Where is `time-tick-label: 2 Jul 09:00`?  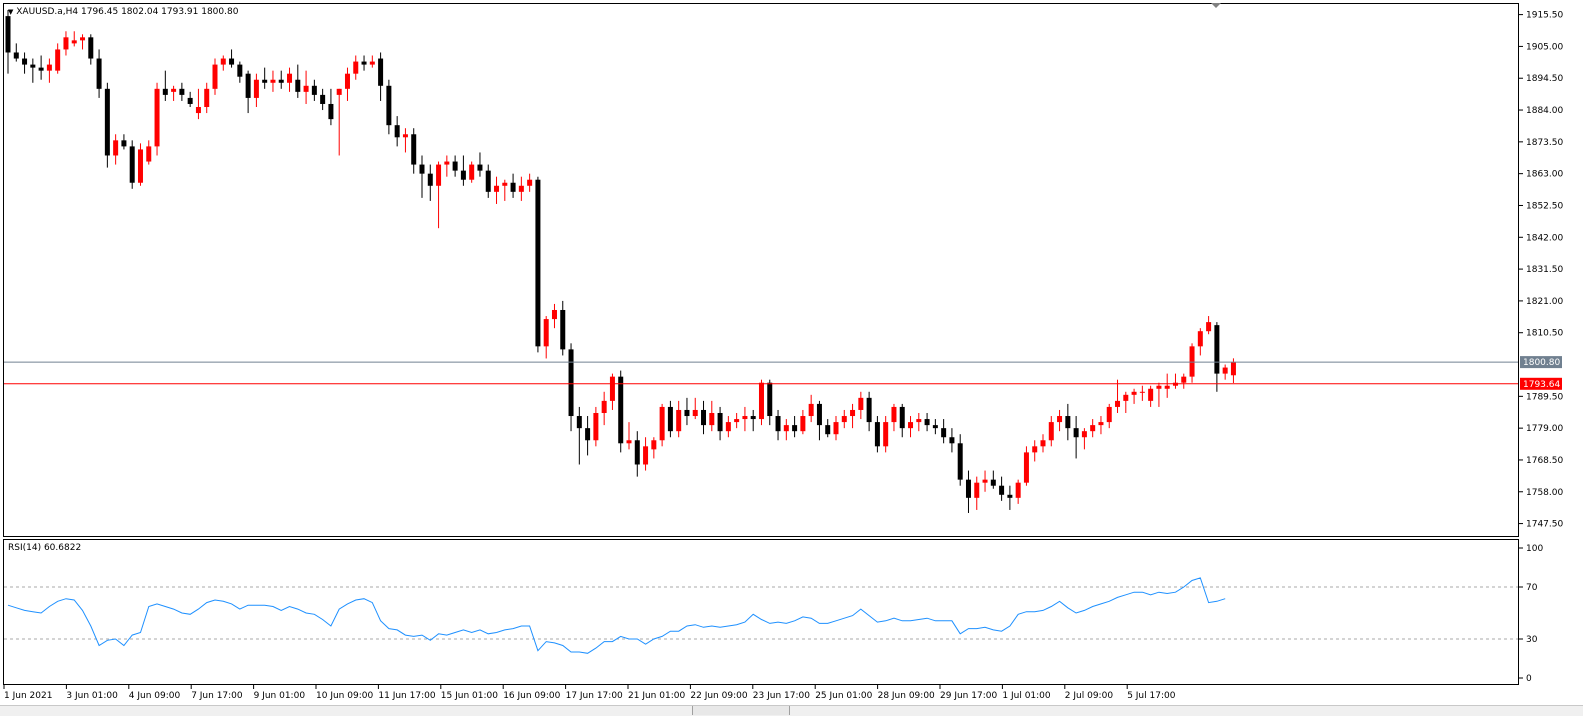 time-tick-label: 2 Jul 09:00 is located at coordinates (1089, 696).